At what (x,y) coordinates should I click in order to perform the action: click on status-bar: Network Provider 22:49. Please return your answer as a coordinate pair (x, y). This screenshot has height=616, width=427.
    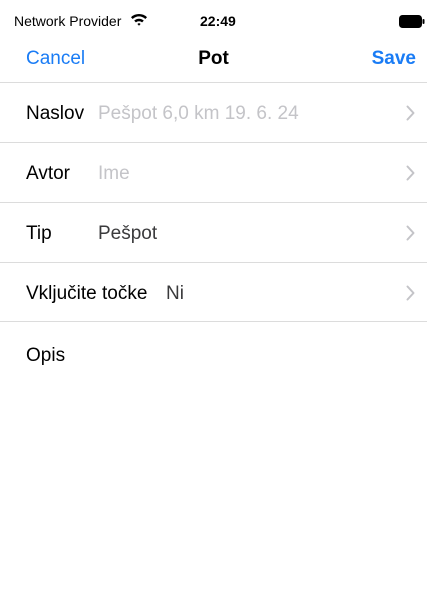
    Looking at the image, I should click on (213, 21).